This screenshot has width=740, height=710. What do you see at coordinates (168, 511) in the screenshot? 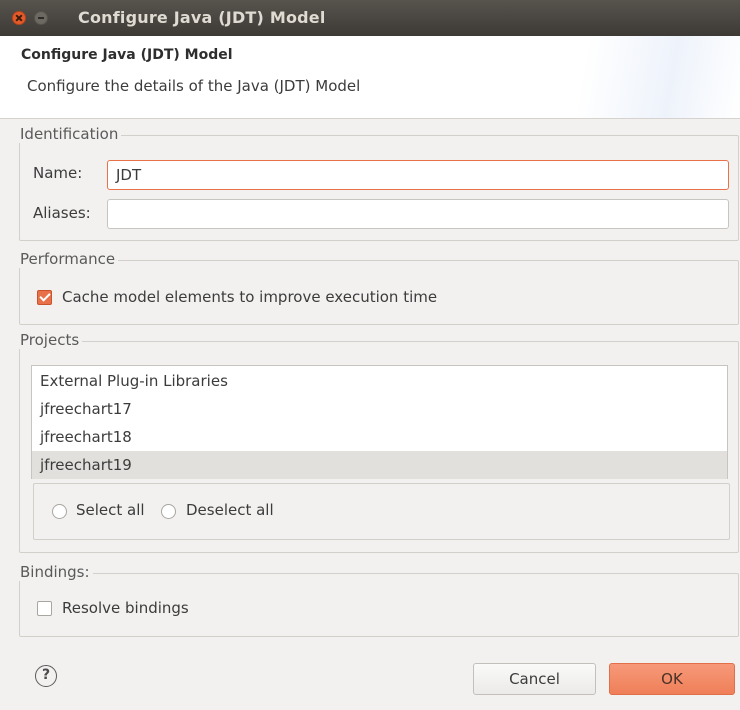
I see `deselect-all-radio` at bounding box center [168, 511].